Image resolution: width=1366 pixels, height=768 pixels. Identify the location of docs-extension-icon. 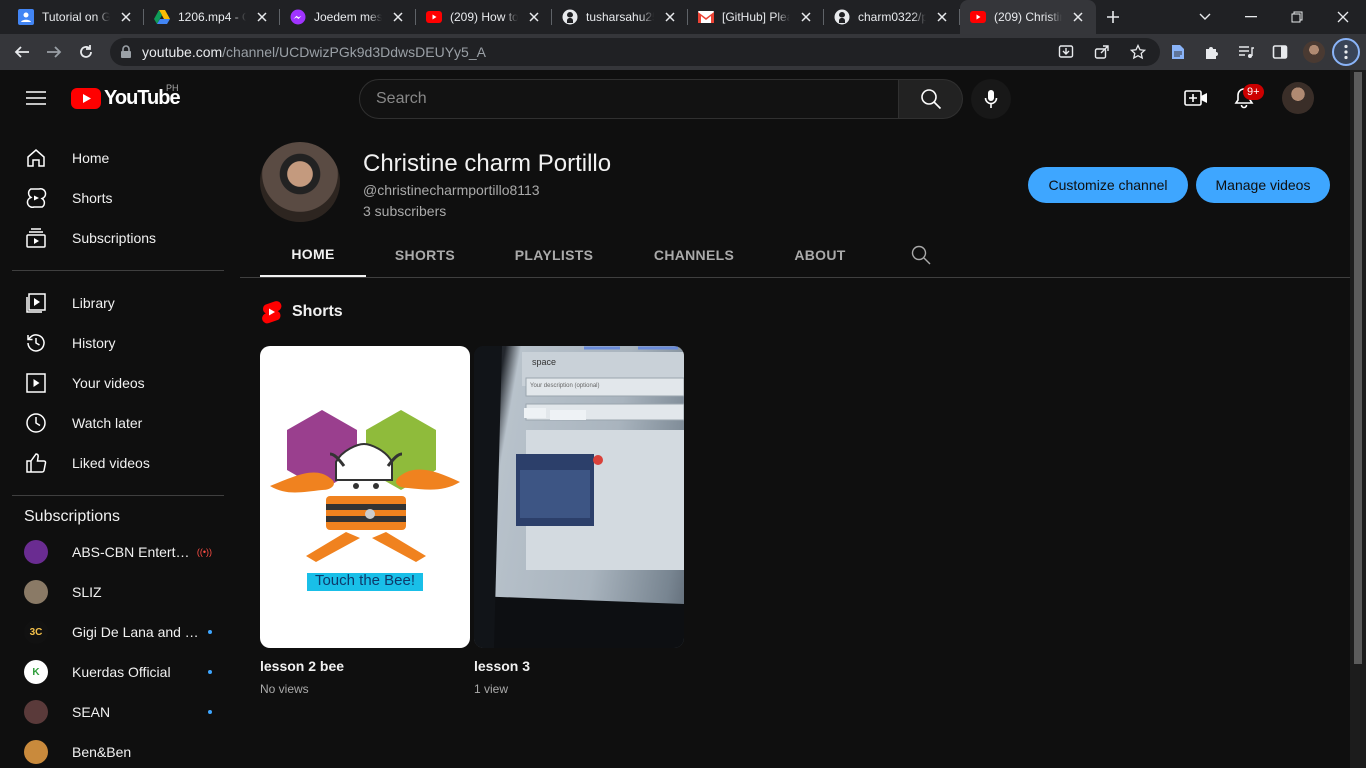
(1178, 52).